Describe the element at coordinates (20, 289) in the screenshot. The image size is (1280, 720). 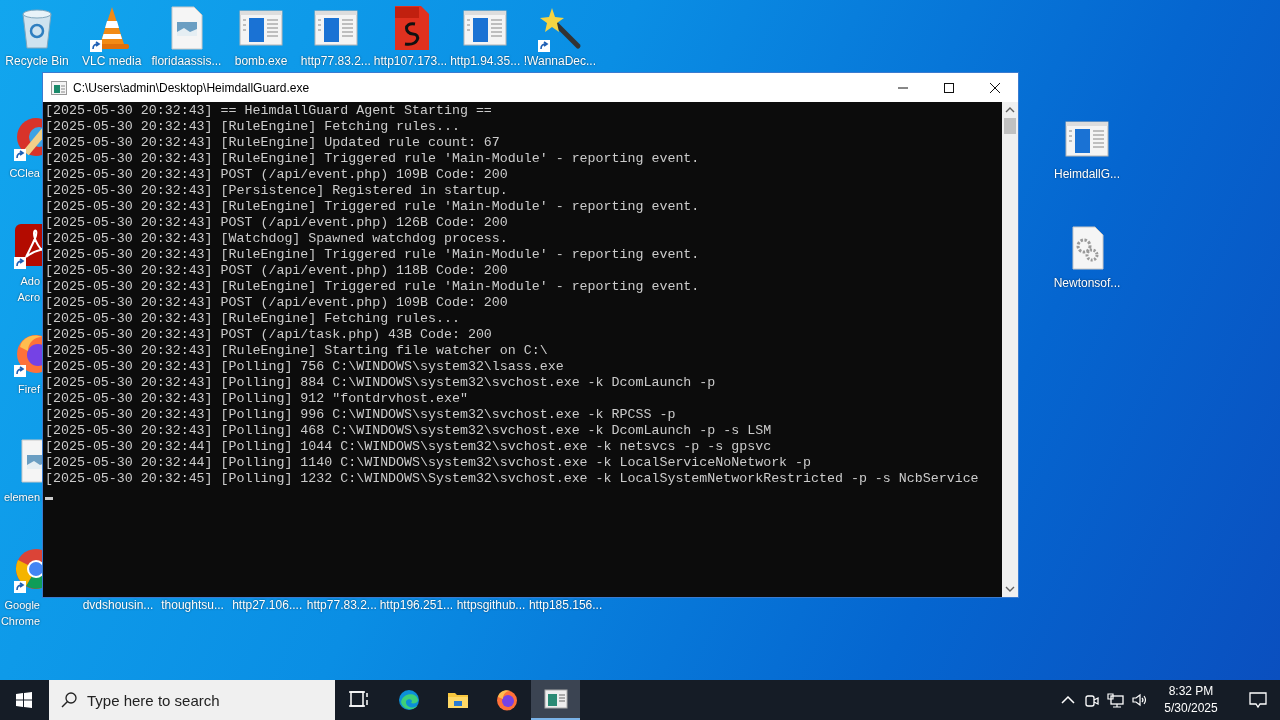
I see `icon-label: Ado Acro` at that location.